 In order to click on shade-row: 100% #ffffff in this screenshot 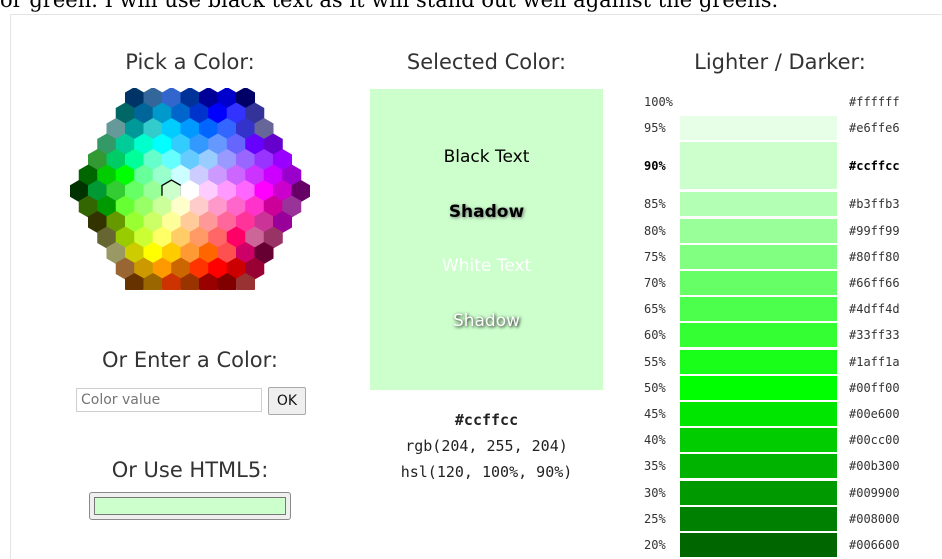, I will do `click(786, 102)`.